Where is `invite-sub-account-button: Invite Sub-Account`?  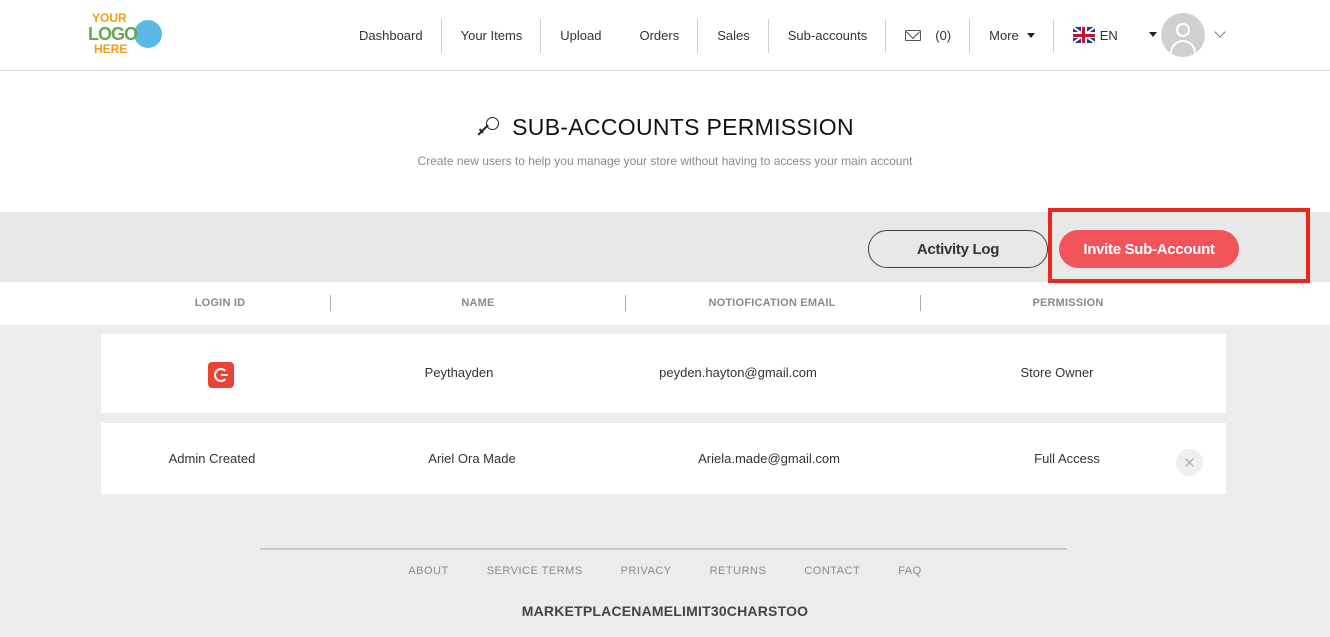 invite-sub-account-button: Invite Sub-Account is located at coordinates (1149, 249).